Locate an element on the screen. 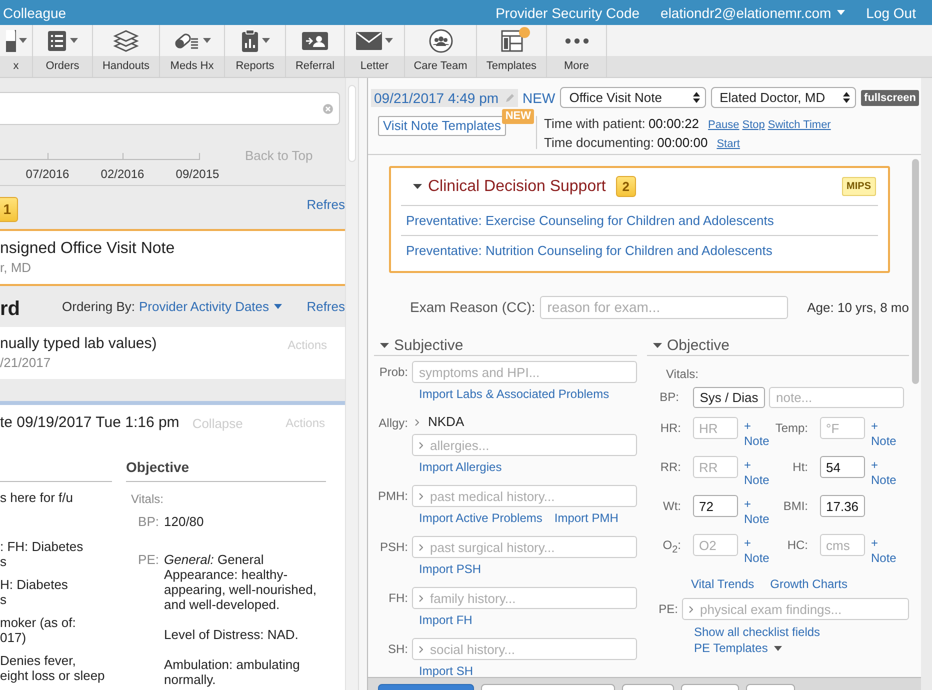 Image resolution: width=932 pixels, height=690 pixels. toolbar-button: Meds Hx is located at coordinates (192, 51).